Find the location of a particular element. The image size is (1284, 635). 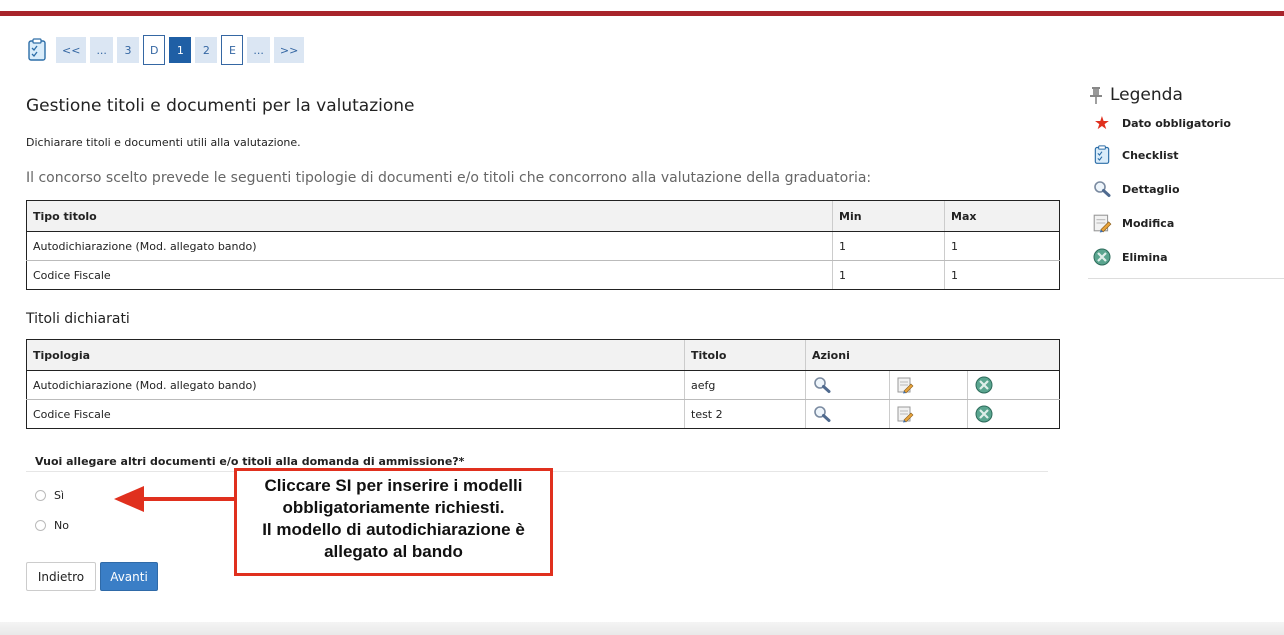

table-row: Codice Fiscale 1 1 is located at coordinates (543, 275).